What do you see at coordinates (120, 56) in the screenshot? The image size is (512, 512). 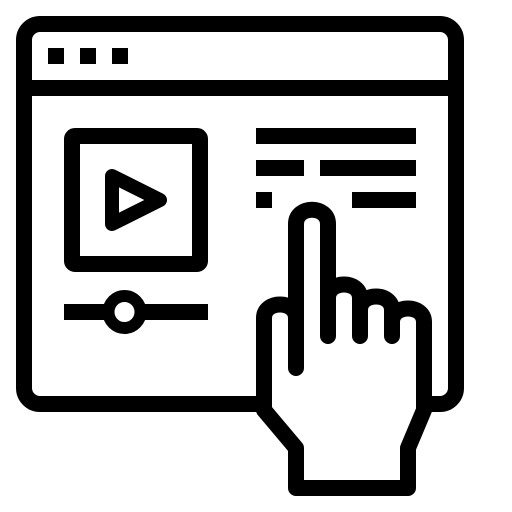 I see `window-dot-3-icon` at bounding box center [120, 56].